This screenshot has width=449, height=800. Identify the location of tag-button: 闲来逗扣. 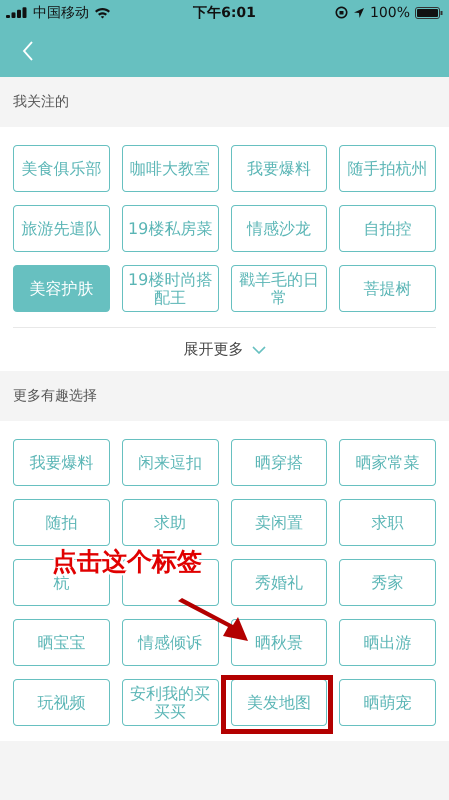
(170, 462).